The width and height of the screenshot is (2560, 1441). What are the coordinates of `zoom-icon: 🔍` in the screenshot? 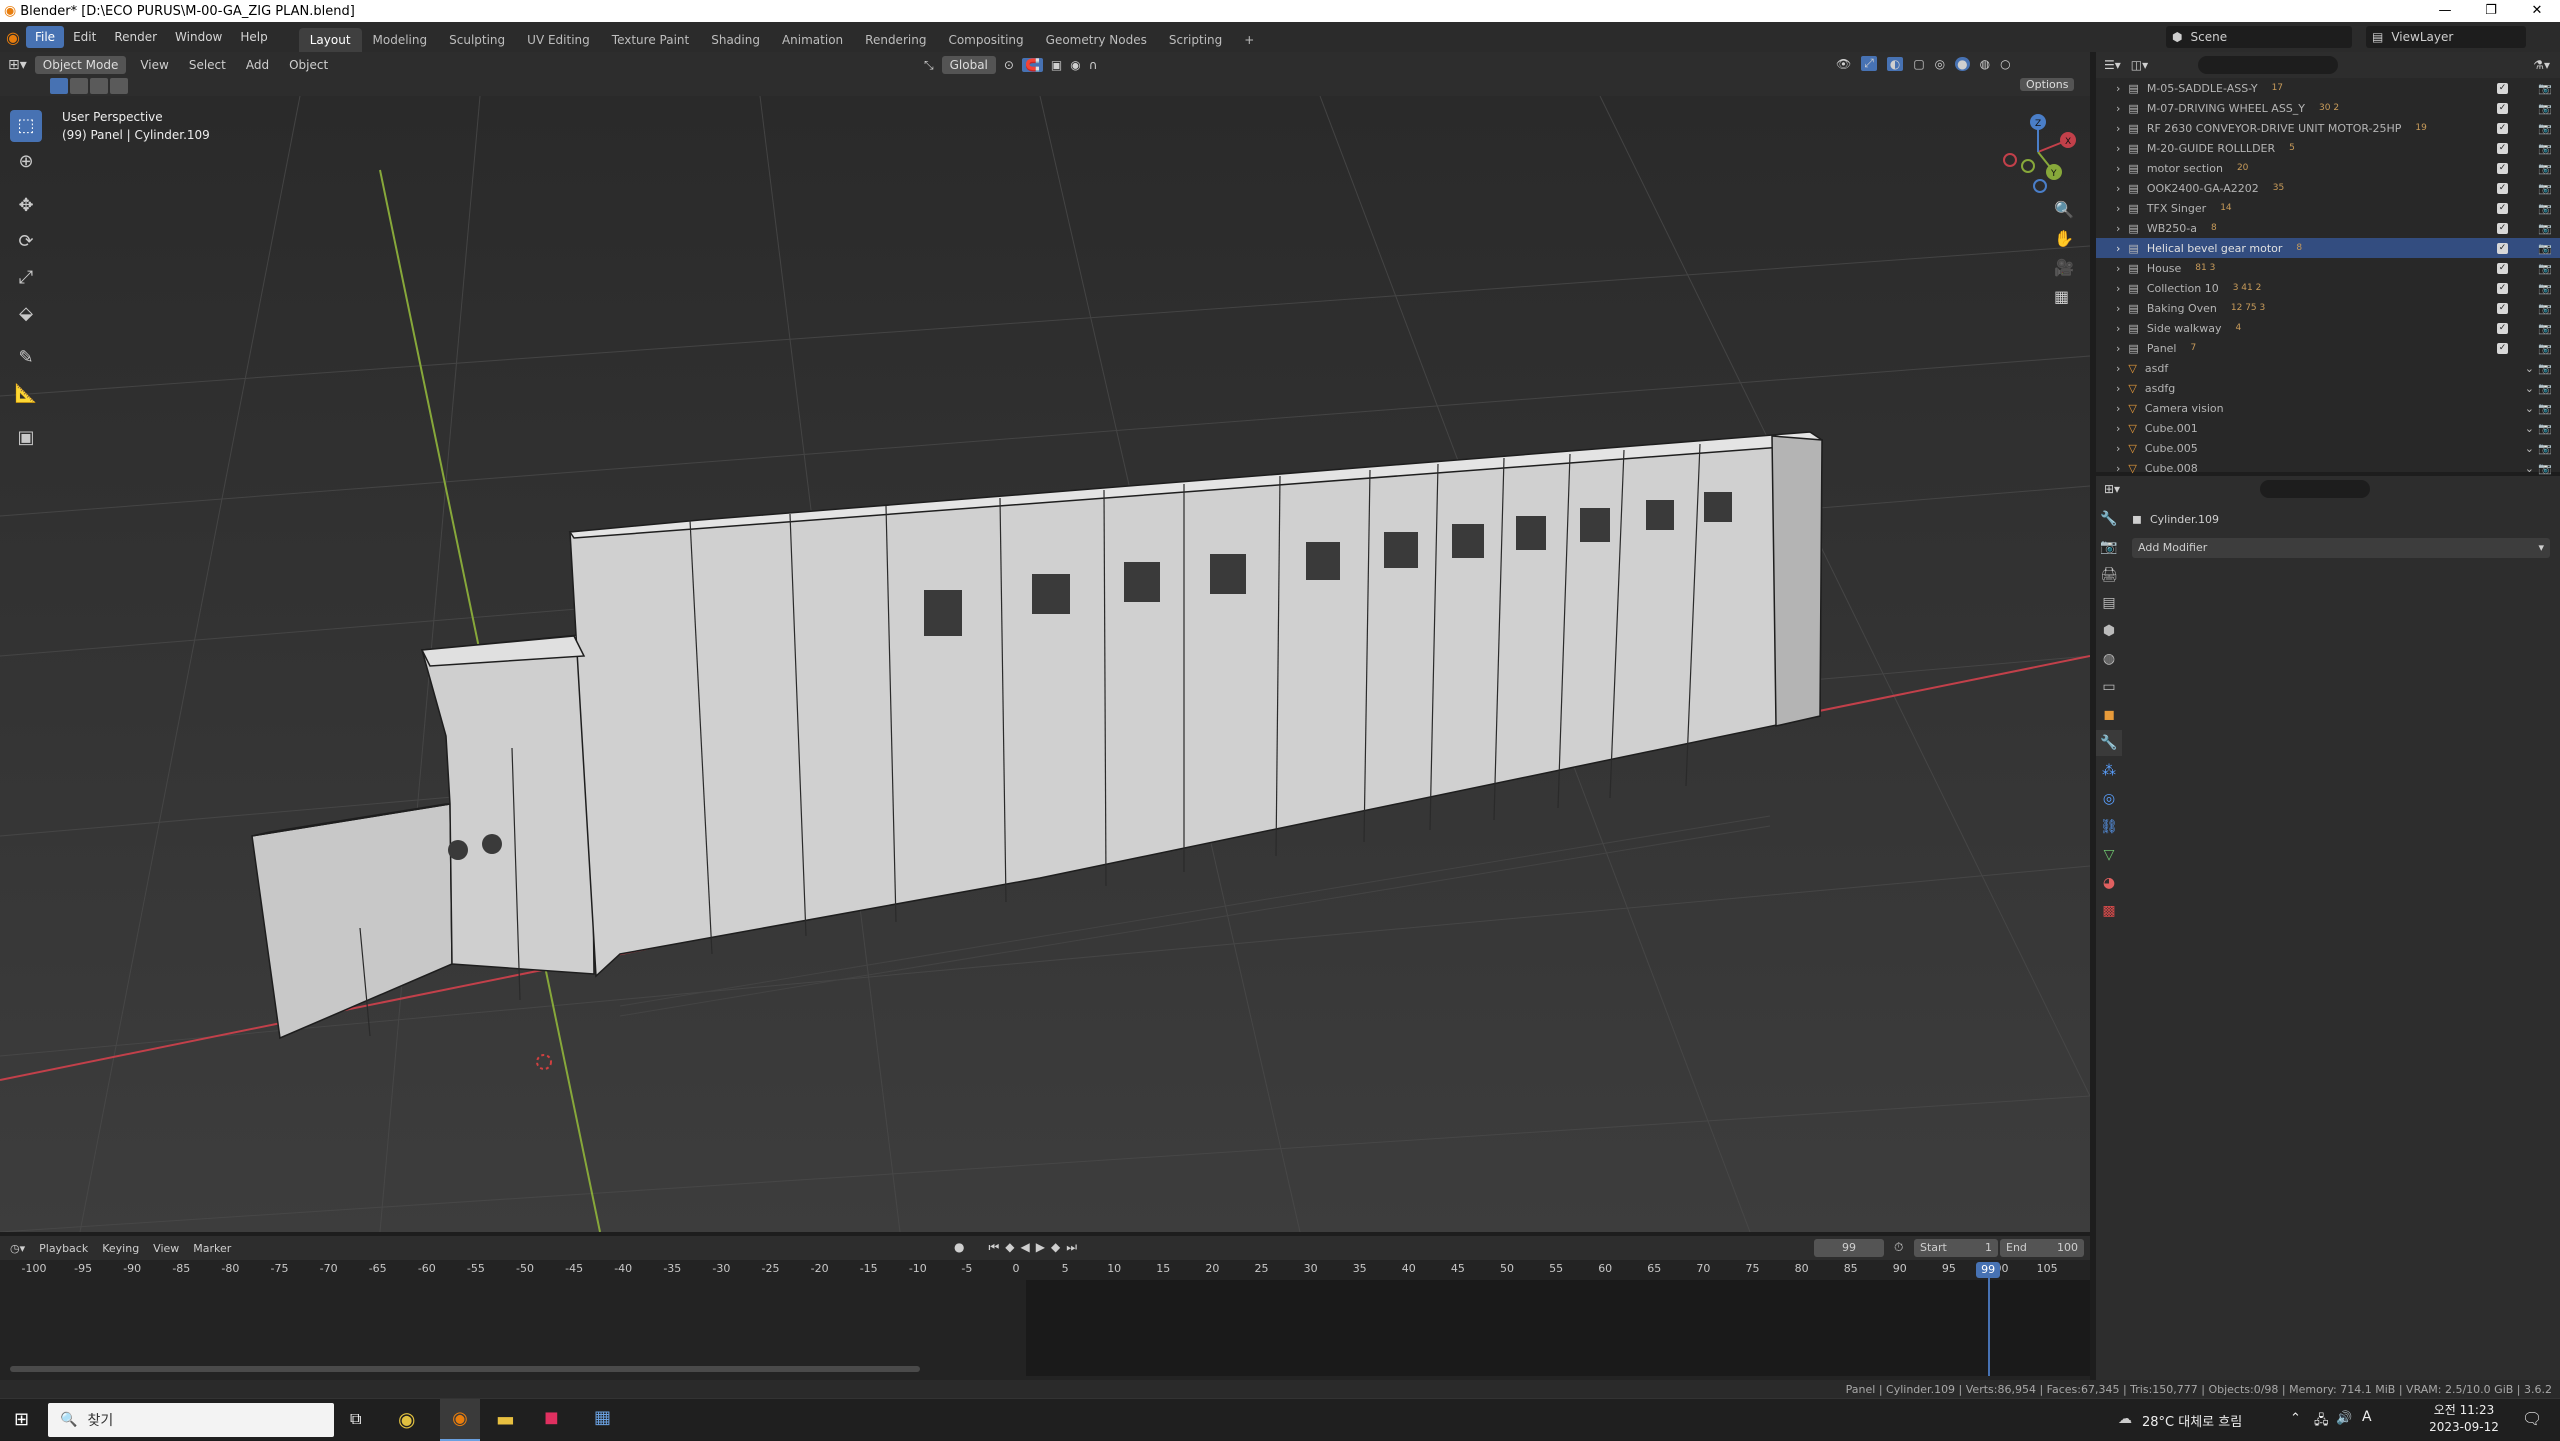 It's located at (2064, 209).